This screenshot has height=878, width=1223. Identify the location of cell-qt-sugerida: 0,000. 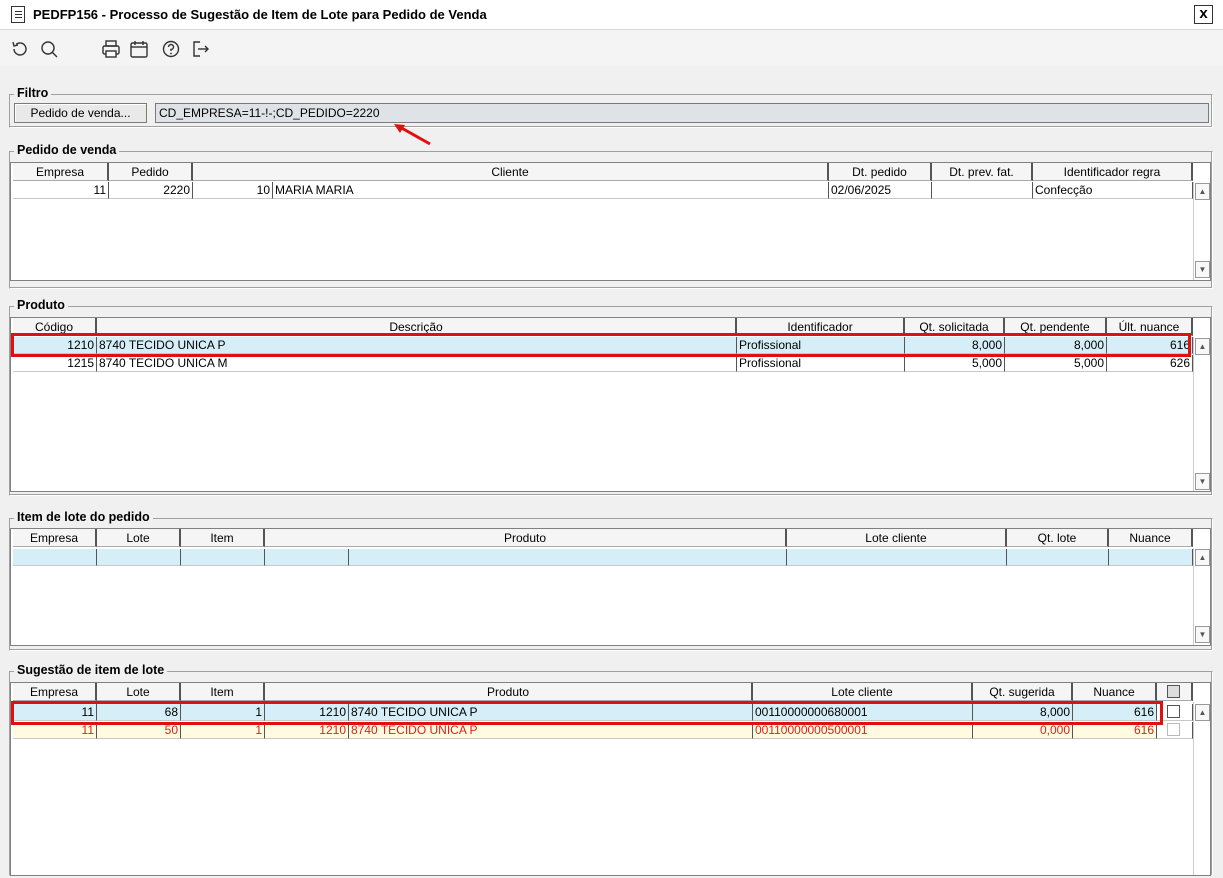
(1023, 730).